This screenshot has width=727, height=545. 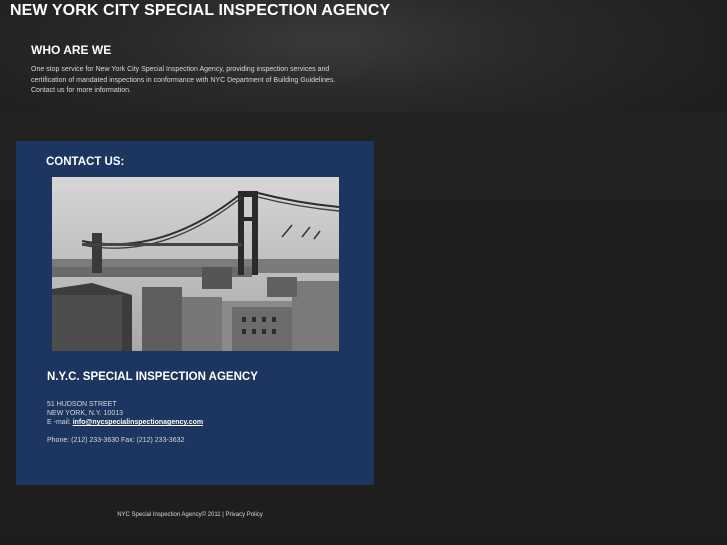 I want to click on bridge-photo-image, so click(x=195, y=264).